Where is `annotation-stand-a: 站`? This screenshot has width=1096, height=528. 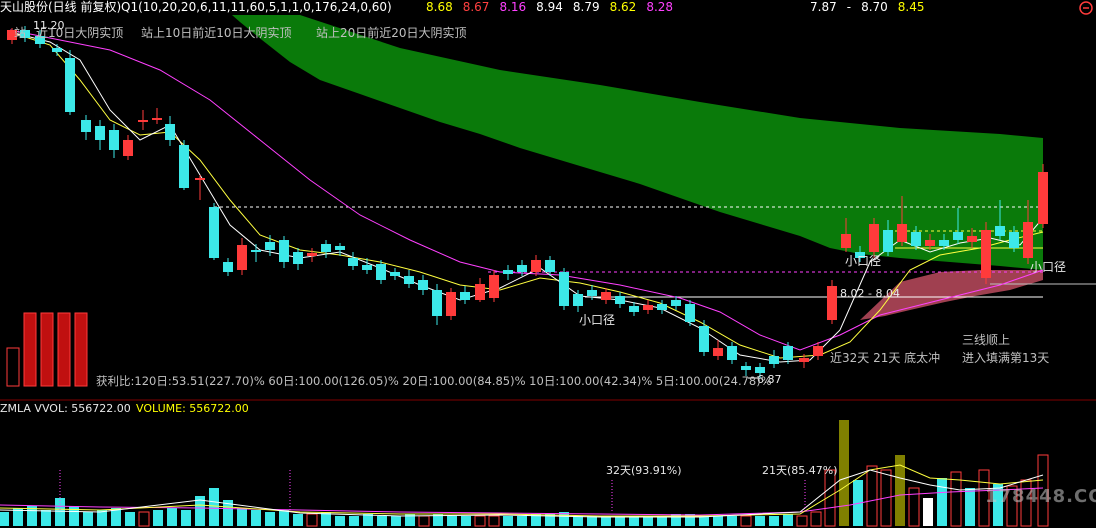
annotation-stand-a: 站 is located at coordinates (20, 33).